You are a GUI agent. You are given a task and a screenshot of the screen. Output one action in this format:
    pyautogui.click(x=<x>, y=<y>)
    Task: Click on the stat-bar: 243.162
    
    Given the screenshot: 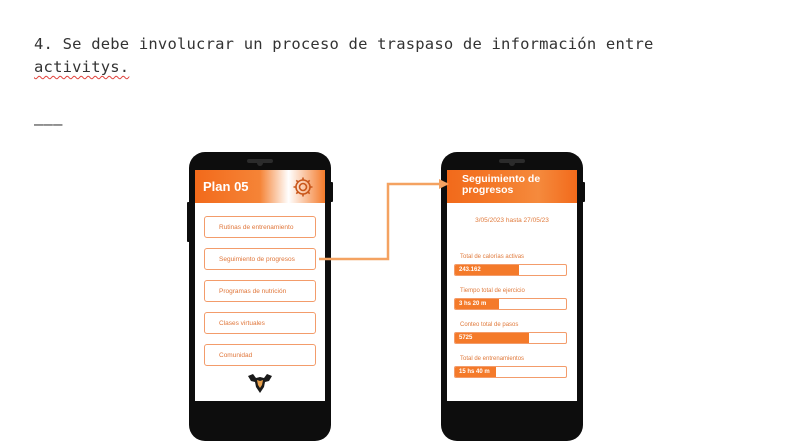 What is the action you would take?
    pyautogui.click(x=510, y=270)
    